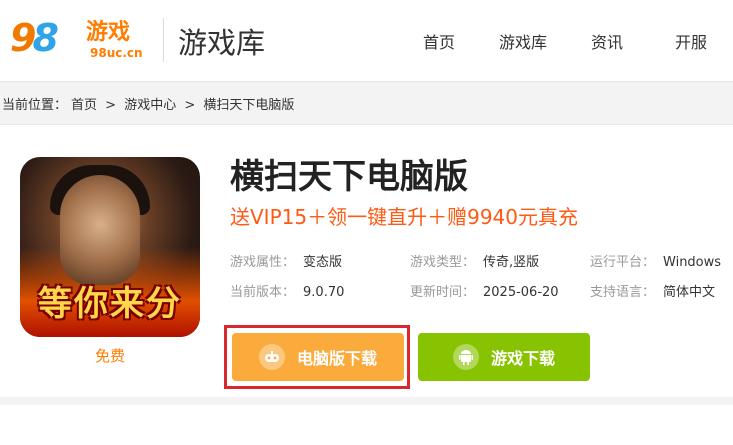 This screenshot has height=445, width=733. Describe the element at coordinates (286, 262) in the screenshot. I see `attr-game-property: 游戏属性： 变态版` at that location.